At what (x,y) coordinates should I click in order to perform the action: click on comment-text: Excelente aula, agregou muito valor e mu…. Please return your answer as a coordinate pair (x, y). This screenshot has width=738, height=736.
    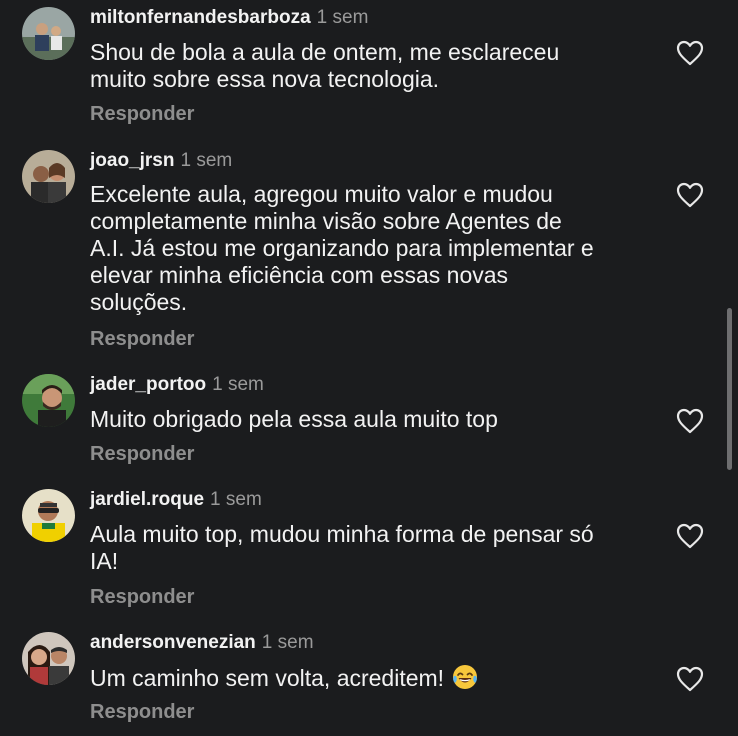
    Looking at the image, I should click on (370, 248).